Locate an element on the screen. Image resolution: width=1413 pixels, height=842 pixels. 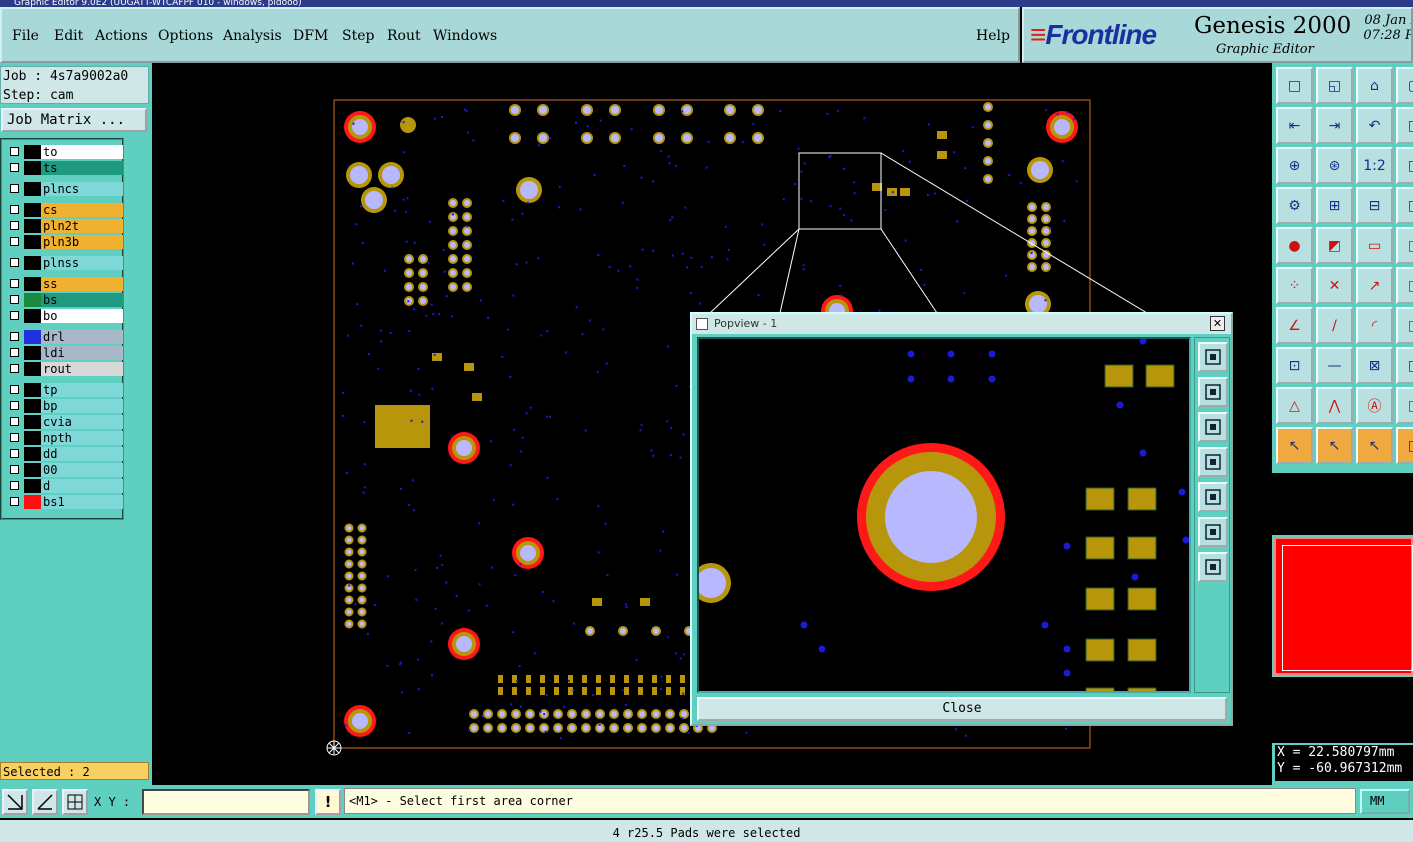
layer-name: pln2t is located at coordinates (82, 226).